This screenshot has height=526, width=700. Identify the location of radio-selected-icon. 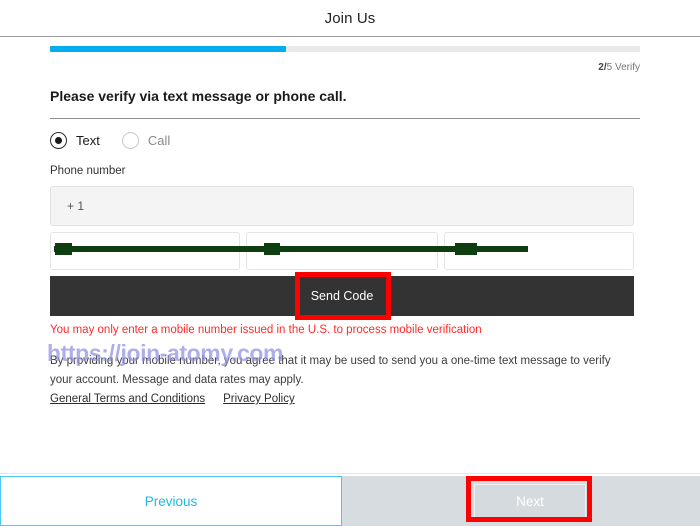
(58, 140).